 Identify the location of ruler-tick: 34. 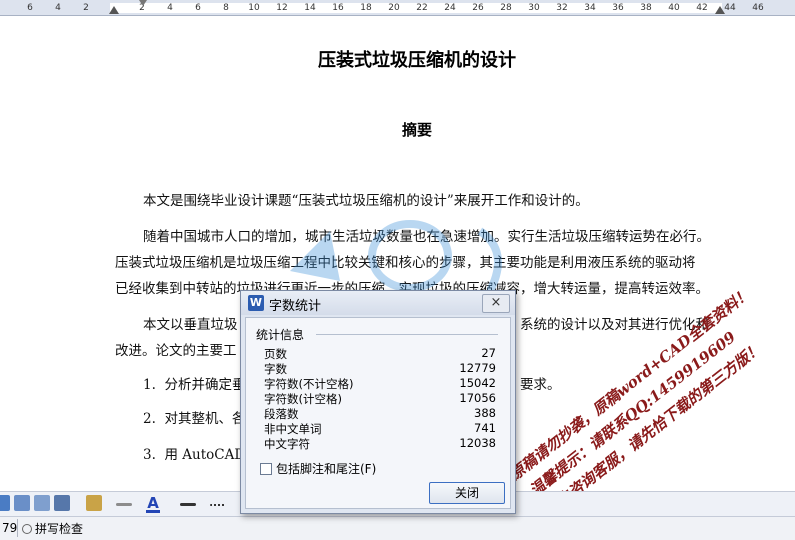
(590, 8).